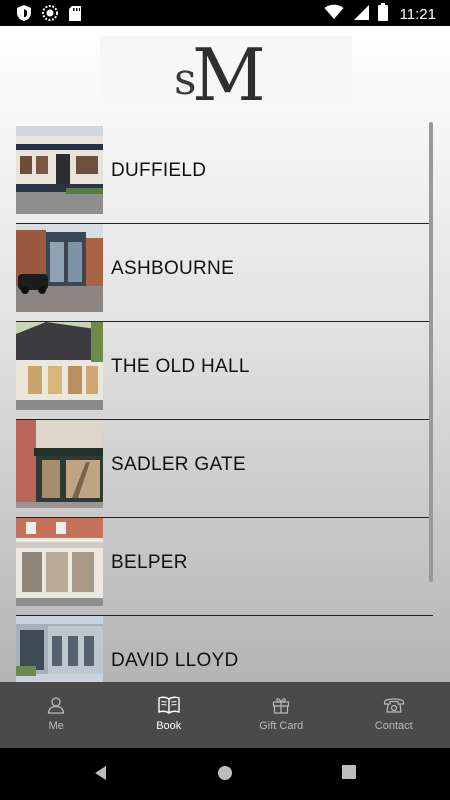 The width and height of the screenshot is (450, 800). What do you see at coordinates (382, 14) in the screenshot?
I see `battery-icon` at bounding box center [382, 14].